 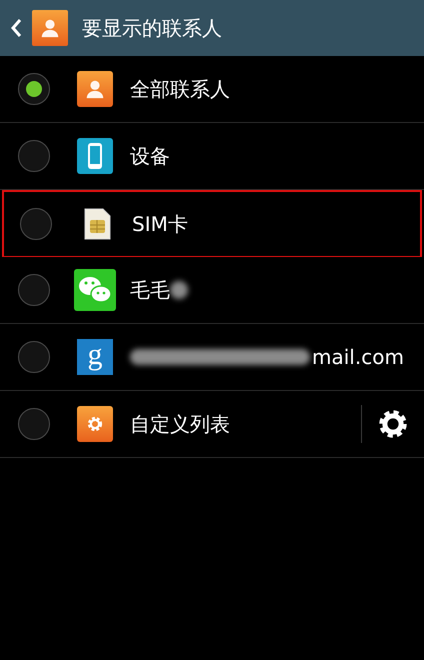 What do you see at coordinates (179, 290) in the screenshot?
I see `blurred-text` at bounding box center [179, 290].